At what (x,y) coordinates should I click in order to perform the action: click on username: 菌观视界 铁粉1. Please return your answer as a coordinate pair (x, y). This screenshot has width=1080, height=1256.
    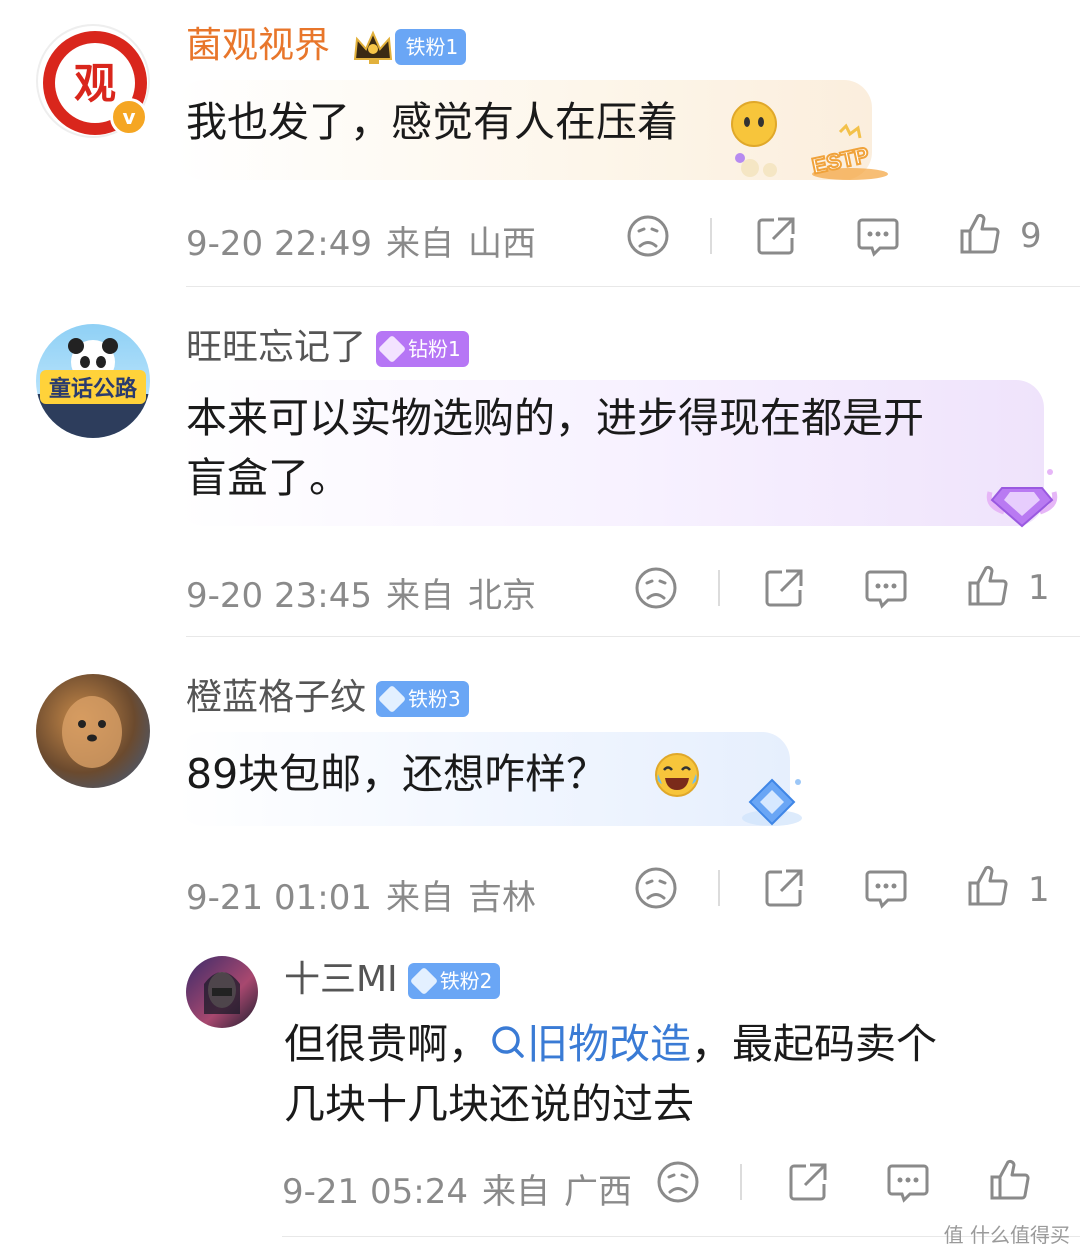
    Looking at the image, I should click on (326, 46).